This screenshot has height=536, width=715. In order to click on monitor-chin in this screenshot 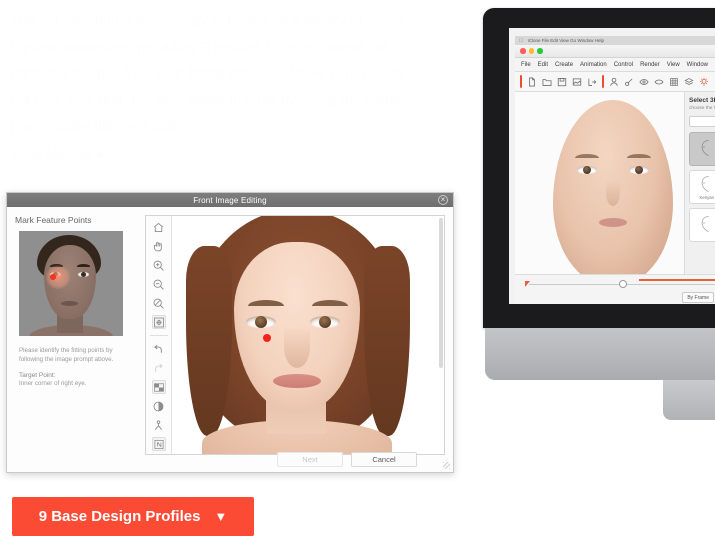, I will do `click(600, 354)`.